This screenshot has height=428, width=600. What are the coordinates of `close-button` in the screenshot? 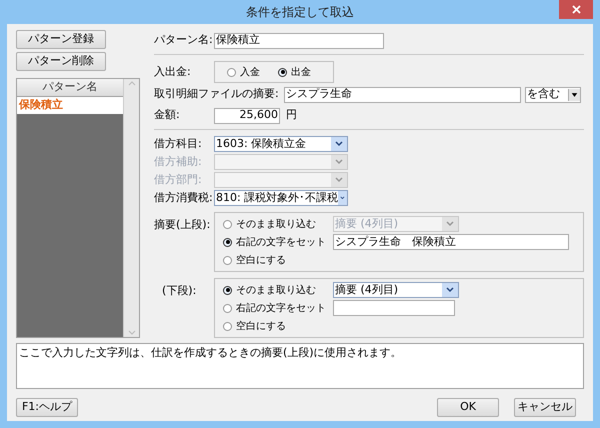 It's located at (576, 9).